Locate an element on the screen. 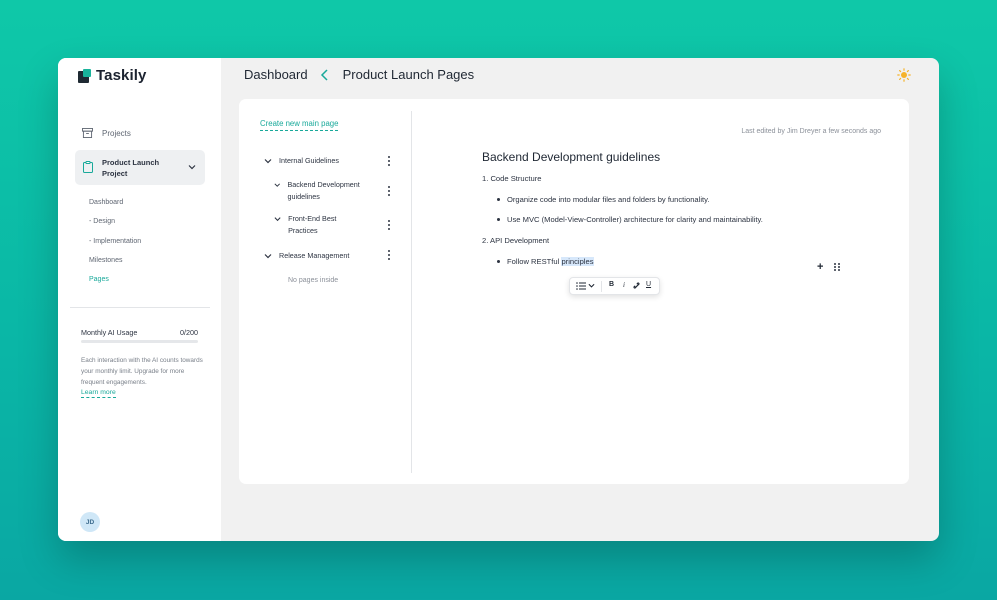  tree-item-label: Backend Development guidelines is located at coordinates (323, 190).